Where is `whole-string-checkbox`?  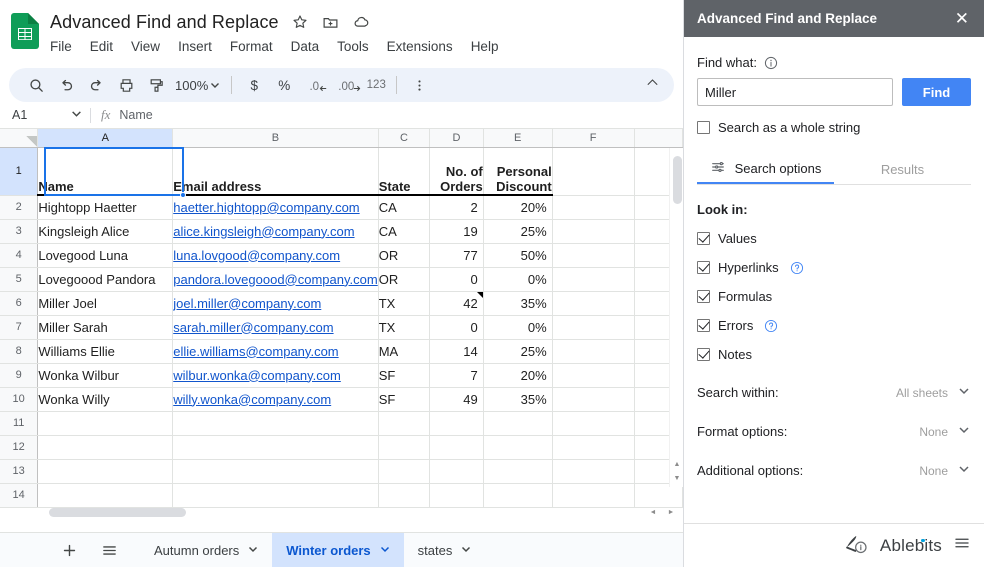 whole-string-checkbox is located at coordinates (703, 127).